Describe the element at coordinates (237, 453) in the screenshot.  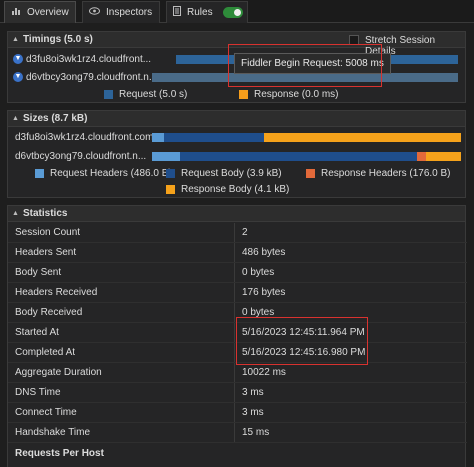
I see `stat-footer-row: Requests Per Host` at that location.